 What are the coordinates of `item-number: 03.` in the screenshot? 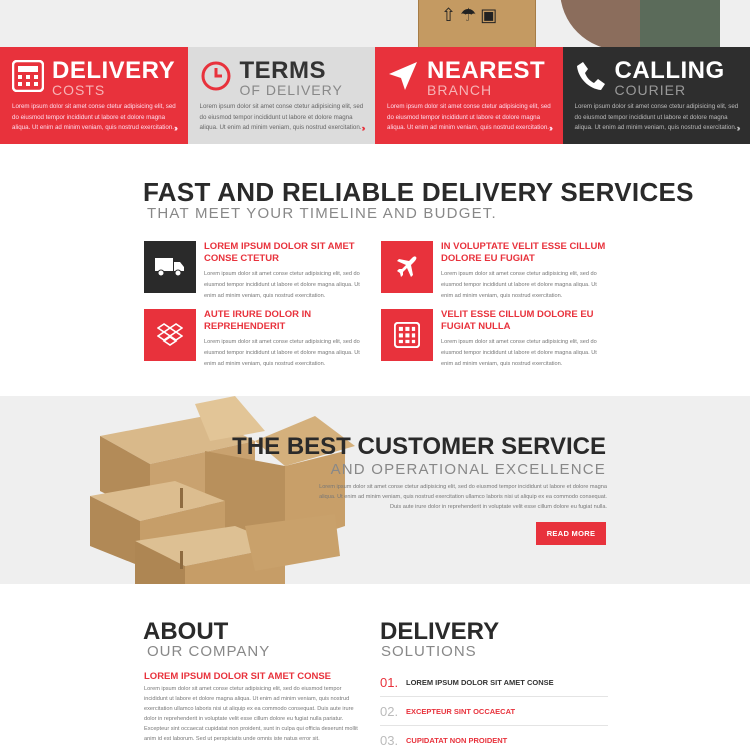 It's located at (389, 740).